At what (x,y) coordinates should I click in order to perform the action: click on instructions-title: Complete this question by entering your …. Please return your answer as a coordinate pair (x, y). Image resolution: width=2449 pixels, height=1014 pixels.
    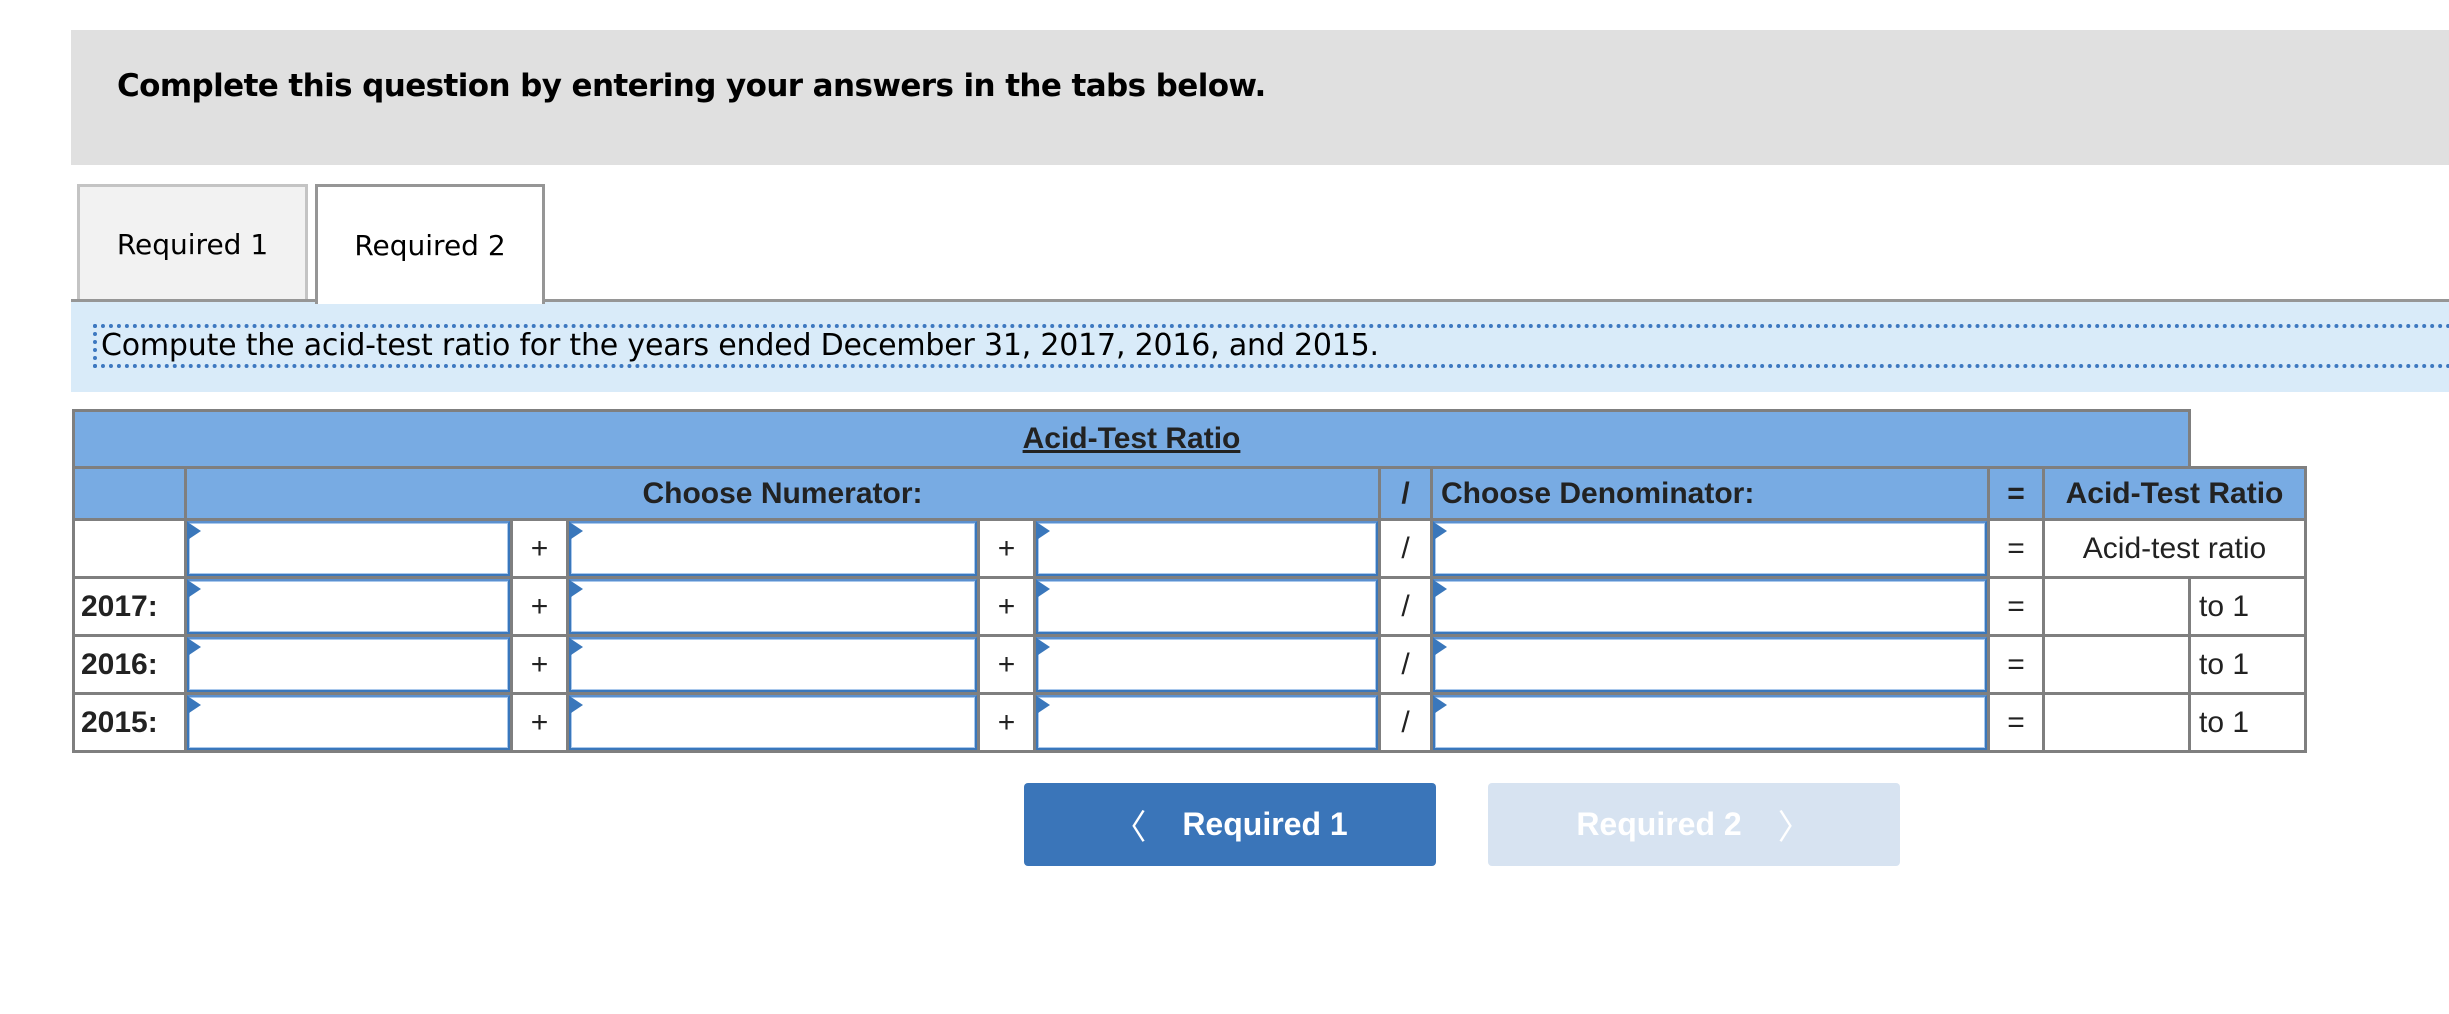
    Looking at the image, I should click on (691, 86).